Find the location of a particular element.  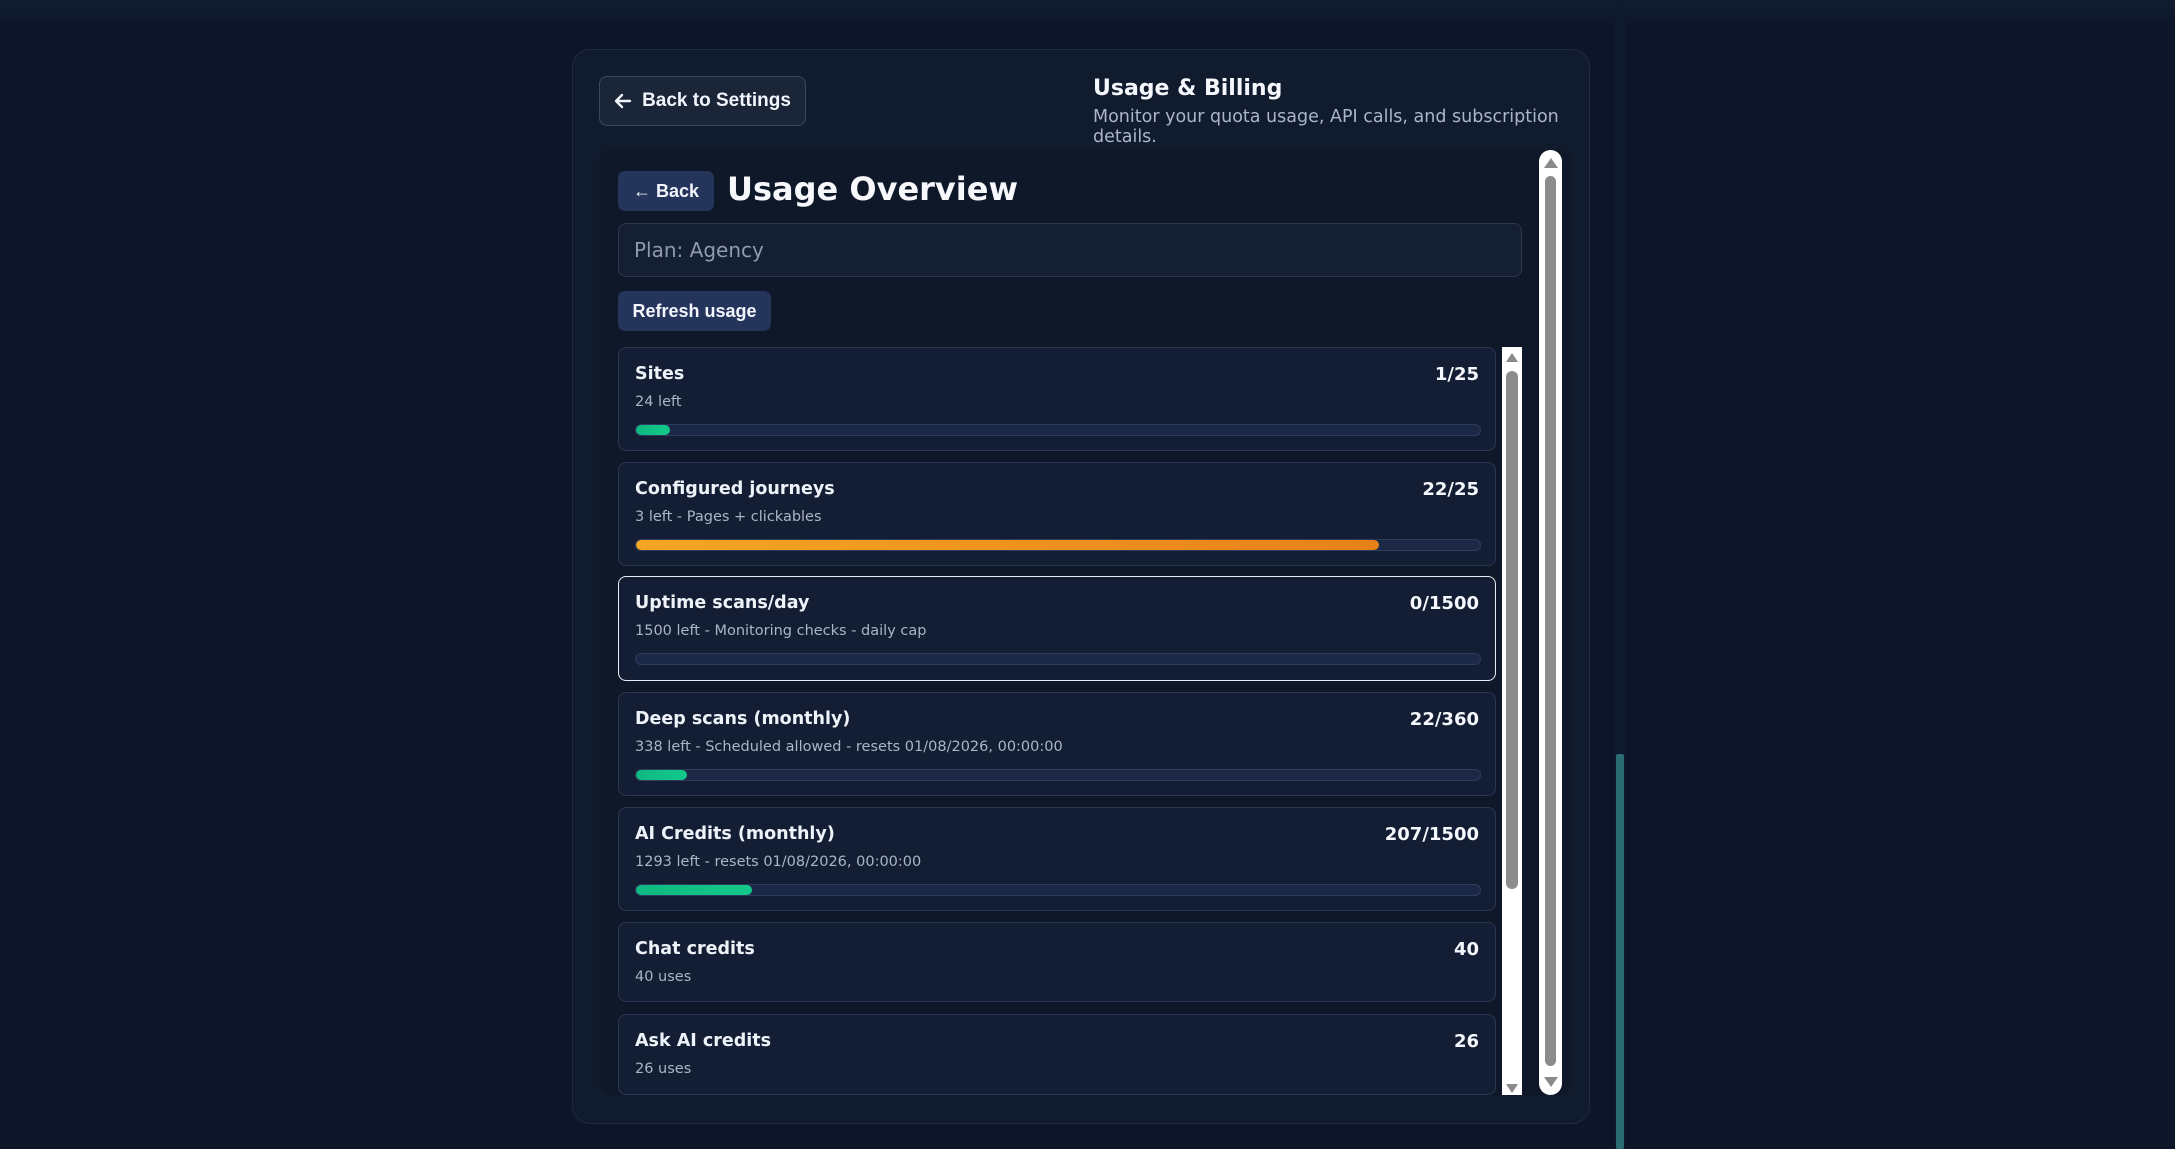

usage-card-title: Chat credits is located at coordinates (695, 949).